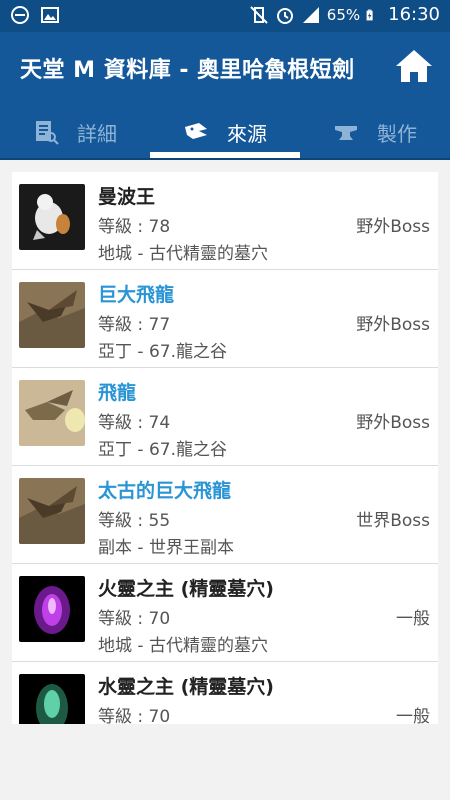 This screenshot has height=800, width=450. Describe the element at coordinates (117, 391) in the screenshot. I see `source-name-link: 飛龍` at that location.